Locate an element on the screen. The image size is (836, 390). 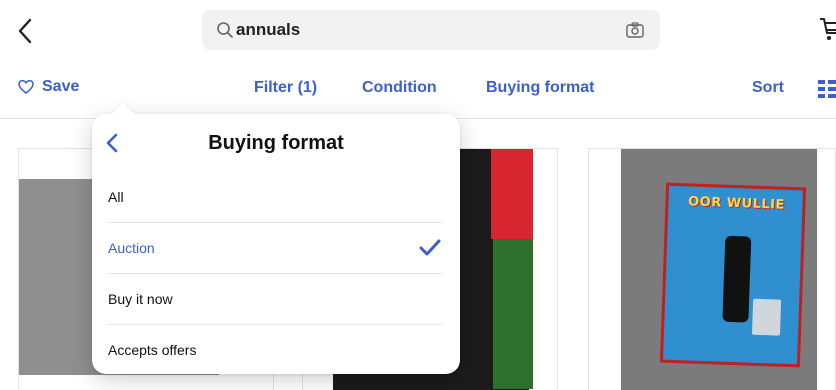
product-image: OOR WULLIE is located at coordinates (719, 269).